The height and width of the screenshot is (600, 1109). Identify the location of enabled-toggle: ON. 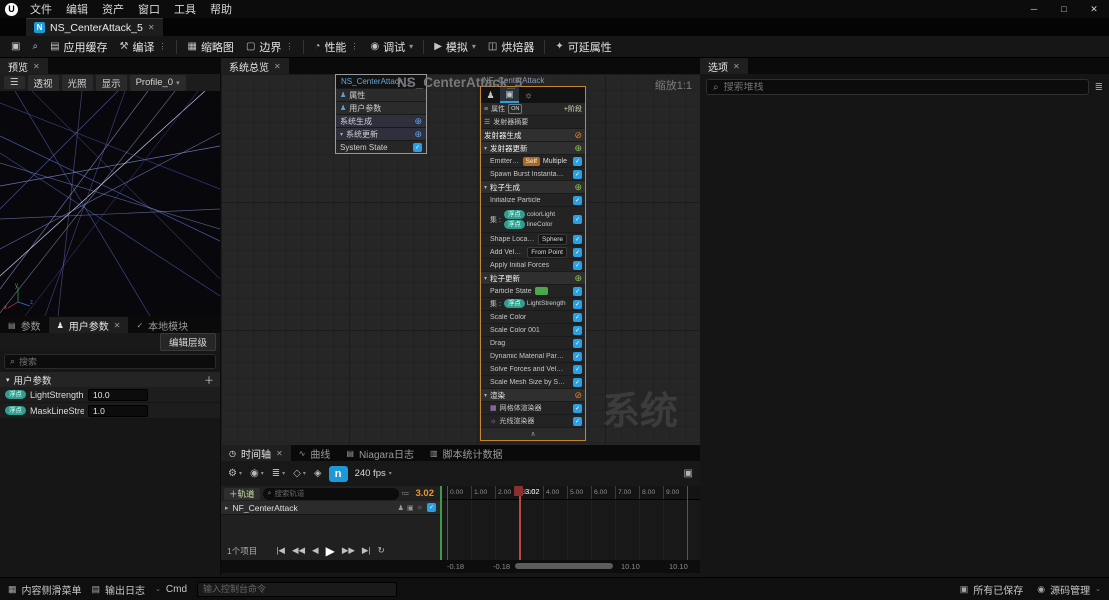
(515, 109).